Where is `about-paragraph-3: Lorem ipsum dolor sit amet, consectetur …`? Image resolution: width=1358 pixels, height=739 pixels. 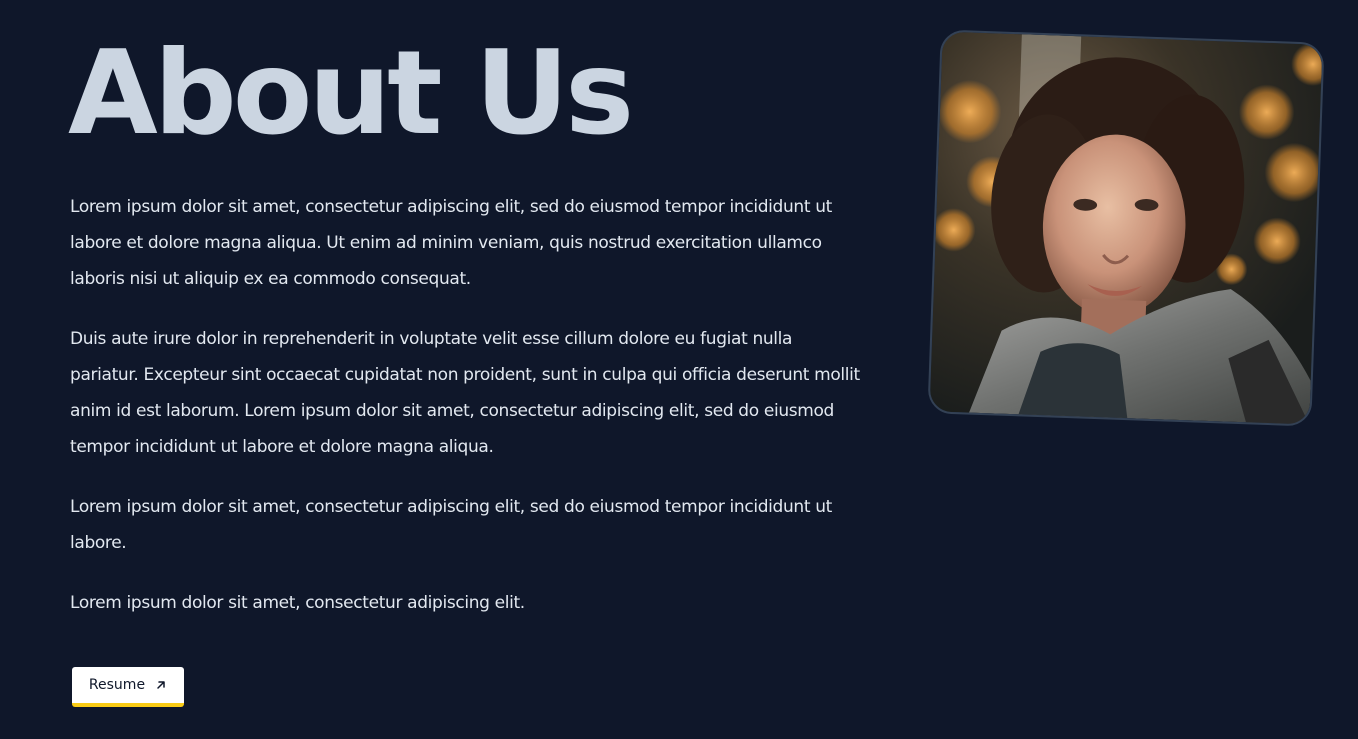
about-paragraph-3: Lorem ipsum dolor sit amet, consectetur … is located at coordinates (451, 525).